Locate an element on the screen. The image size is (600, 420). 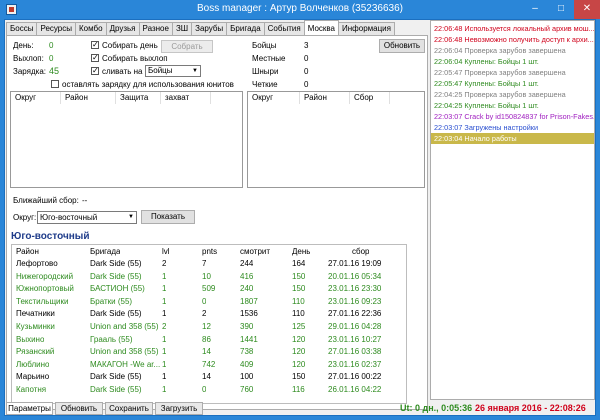
tab-combo: Комбо is located at coordinates (91, 28).